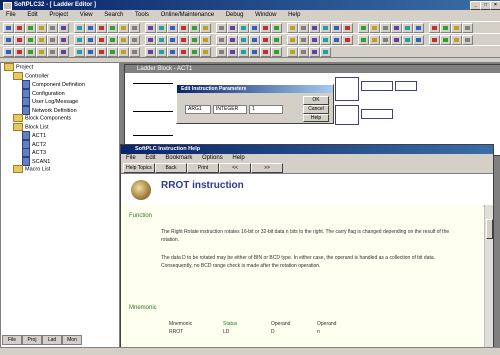  Describe the element at coordinates (377, 114) in the screenshot. I see `ladder-element` at that location.